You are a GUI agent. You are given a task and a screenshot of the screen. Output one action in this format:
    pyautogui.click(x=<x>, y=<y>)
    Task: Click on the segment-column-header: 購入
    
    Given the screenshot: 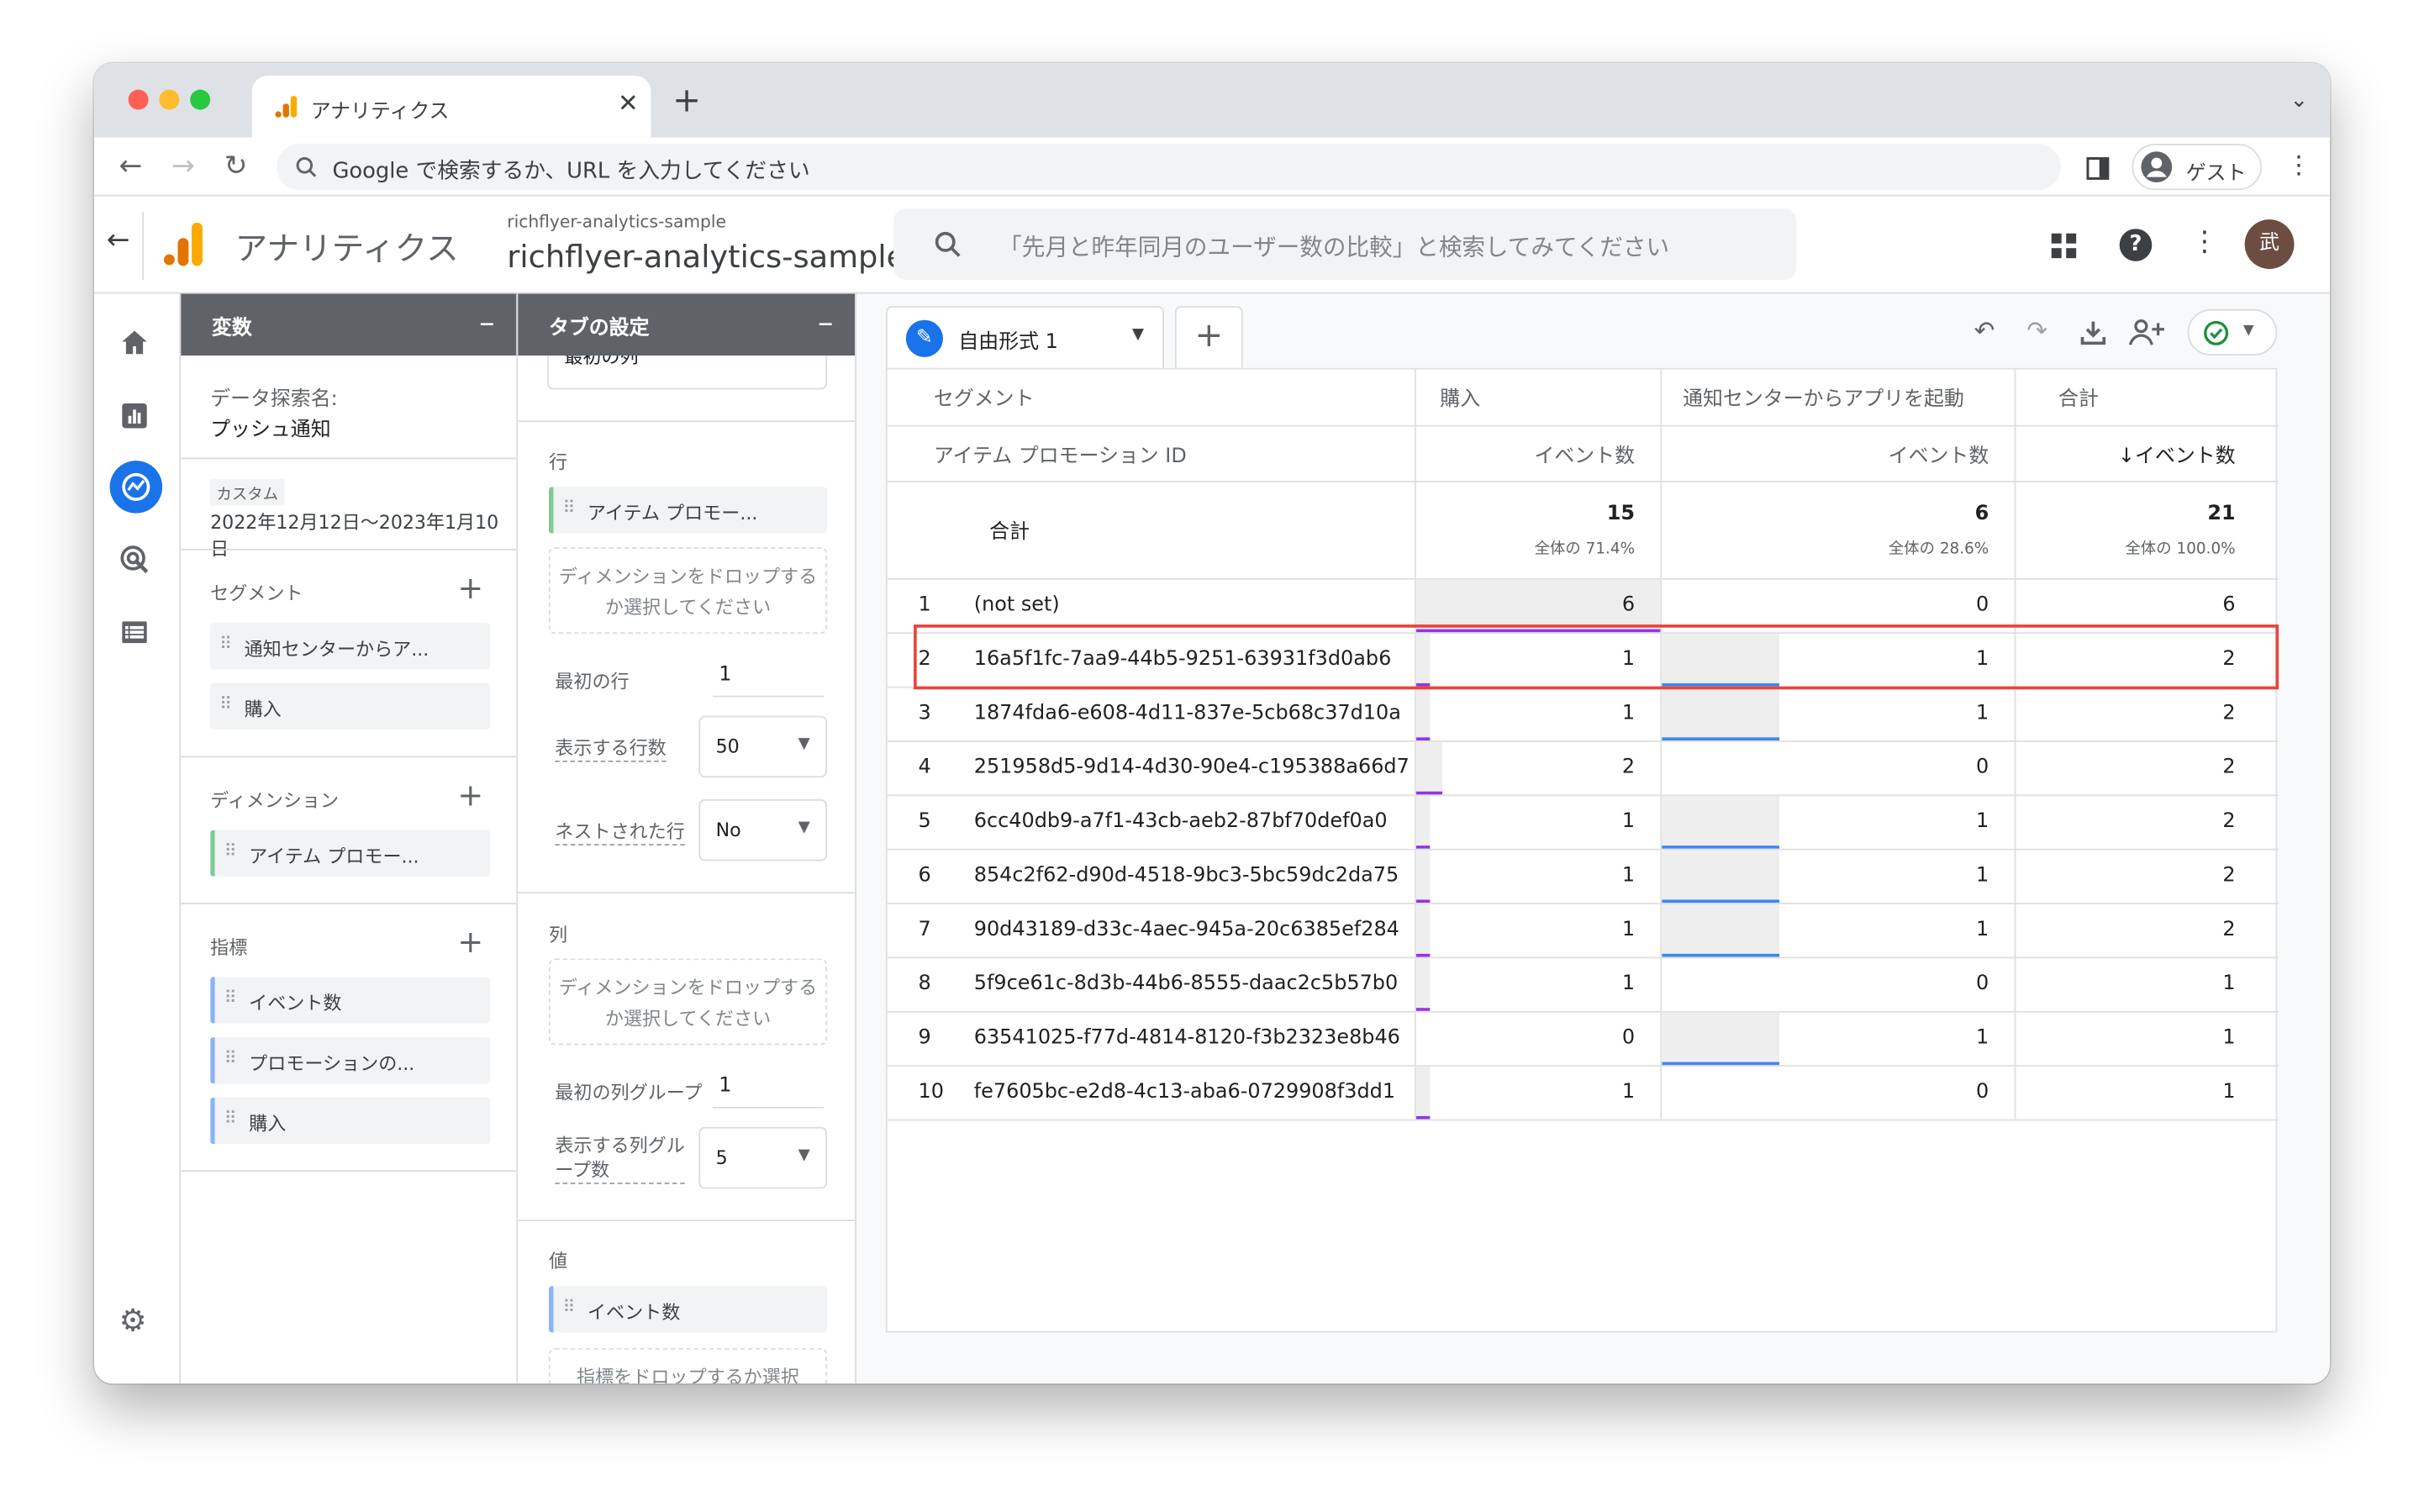 What is the action you would take?
    pyautogui.click(x=1538, y=397)
    